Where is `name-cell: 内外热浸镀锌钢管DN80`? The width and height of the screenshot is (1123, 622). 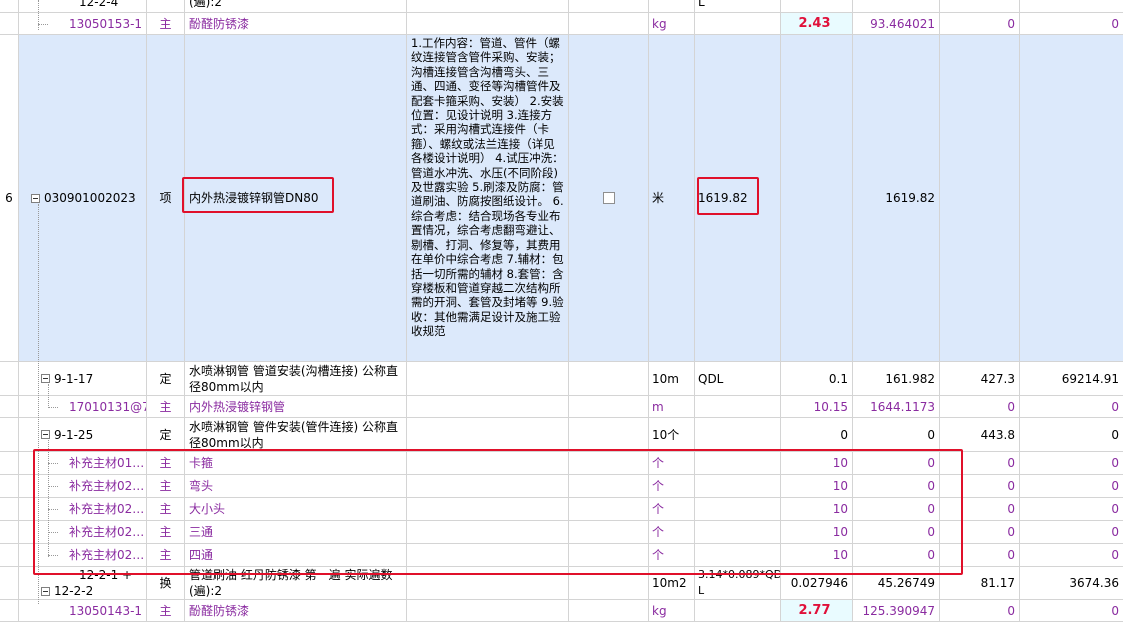
name-cell: 内外热浸镀锌钢管DN80 is located at coordinates (296, 198).